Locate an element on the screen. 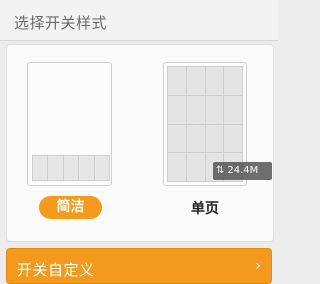  style-option-simple-preview is located at coordinates (69, 124).